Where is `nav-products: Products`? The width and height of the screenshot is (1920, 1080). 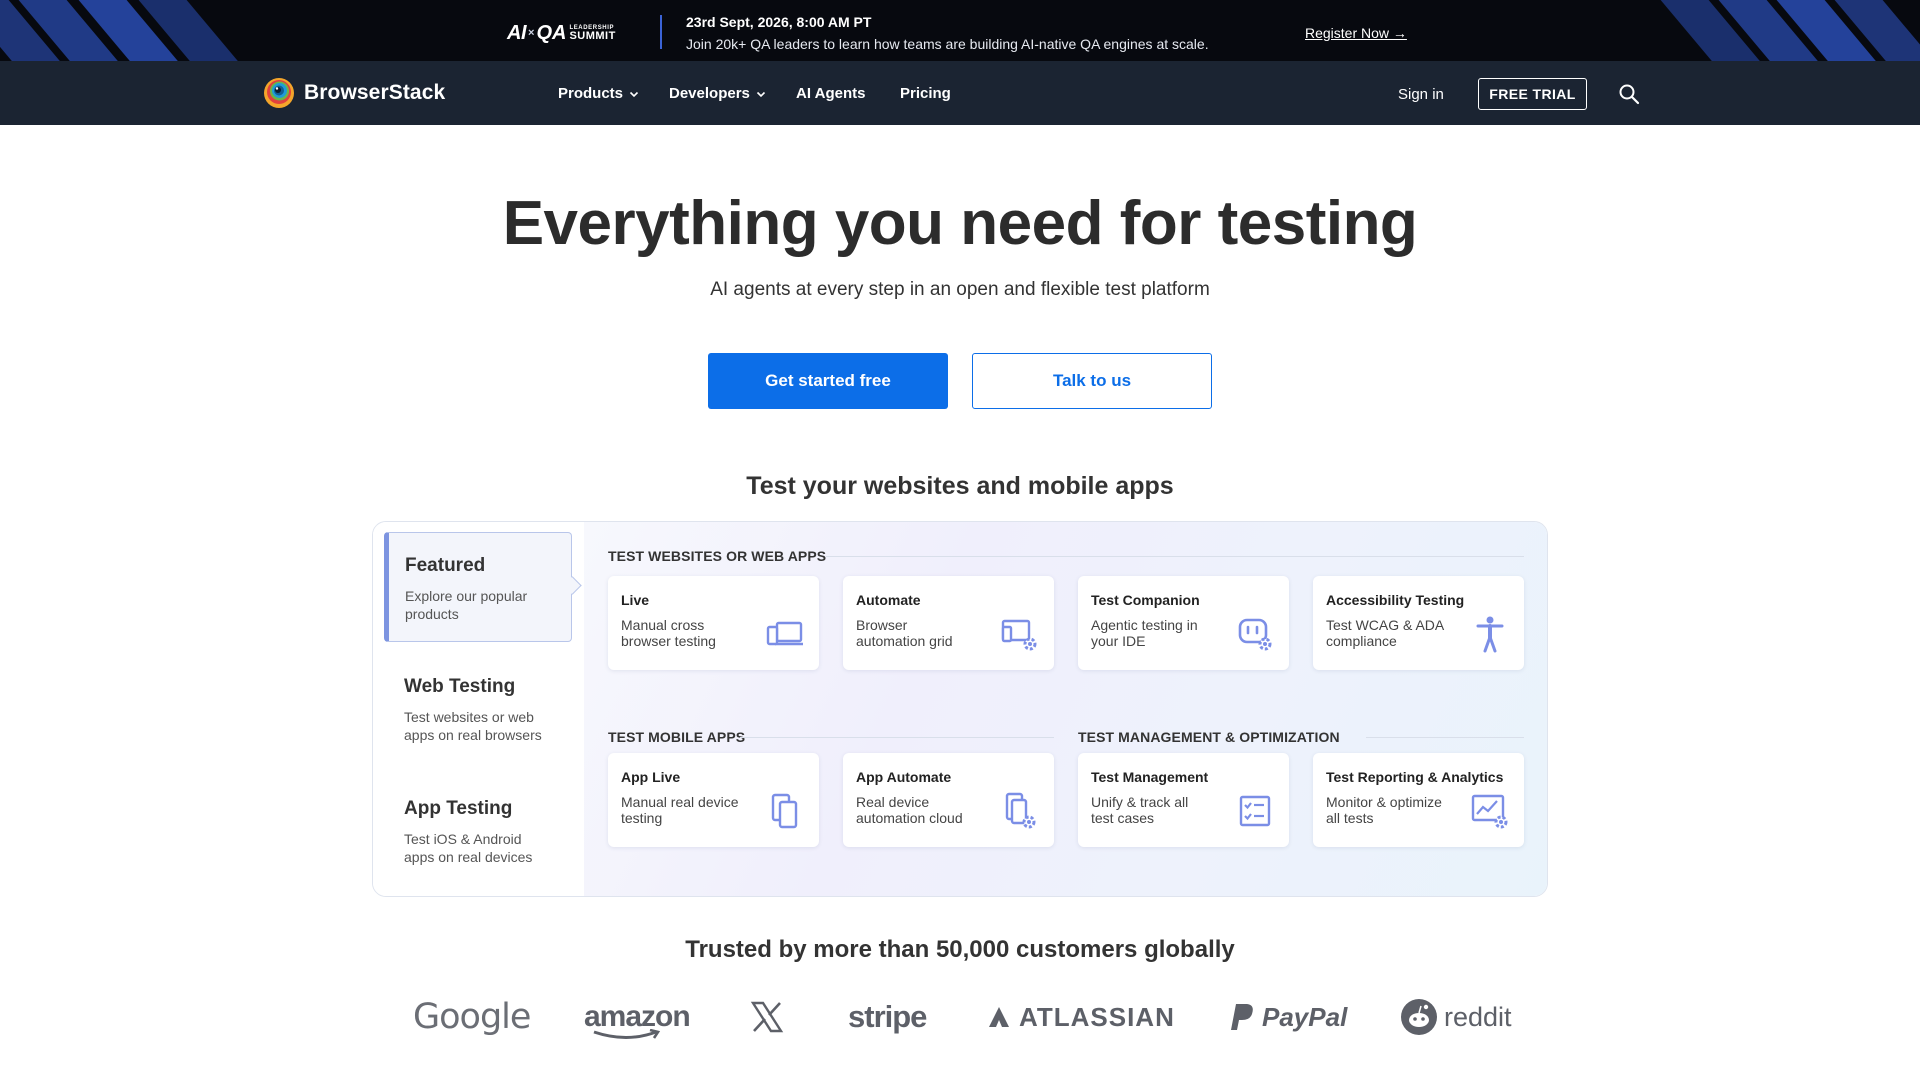 nav-products: Products is located at coordinates (598, 93).